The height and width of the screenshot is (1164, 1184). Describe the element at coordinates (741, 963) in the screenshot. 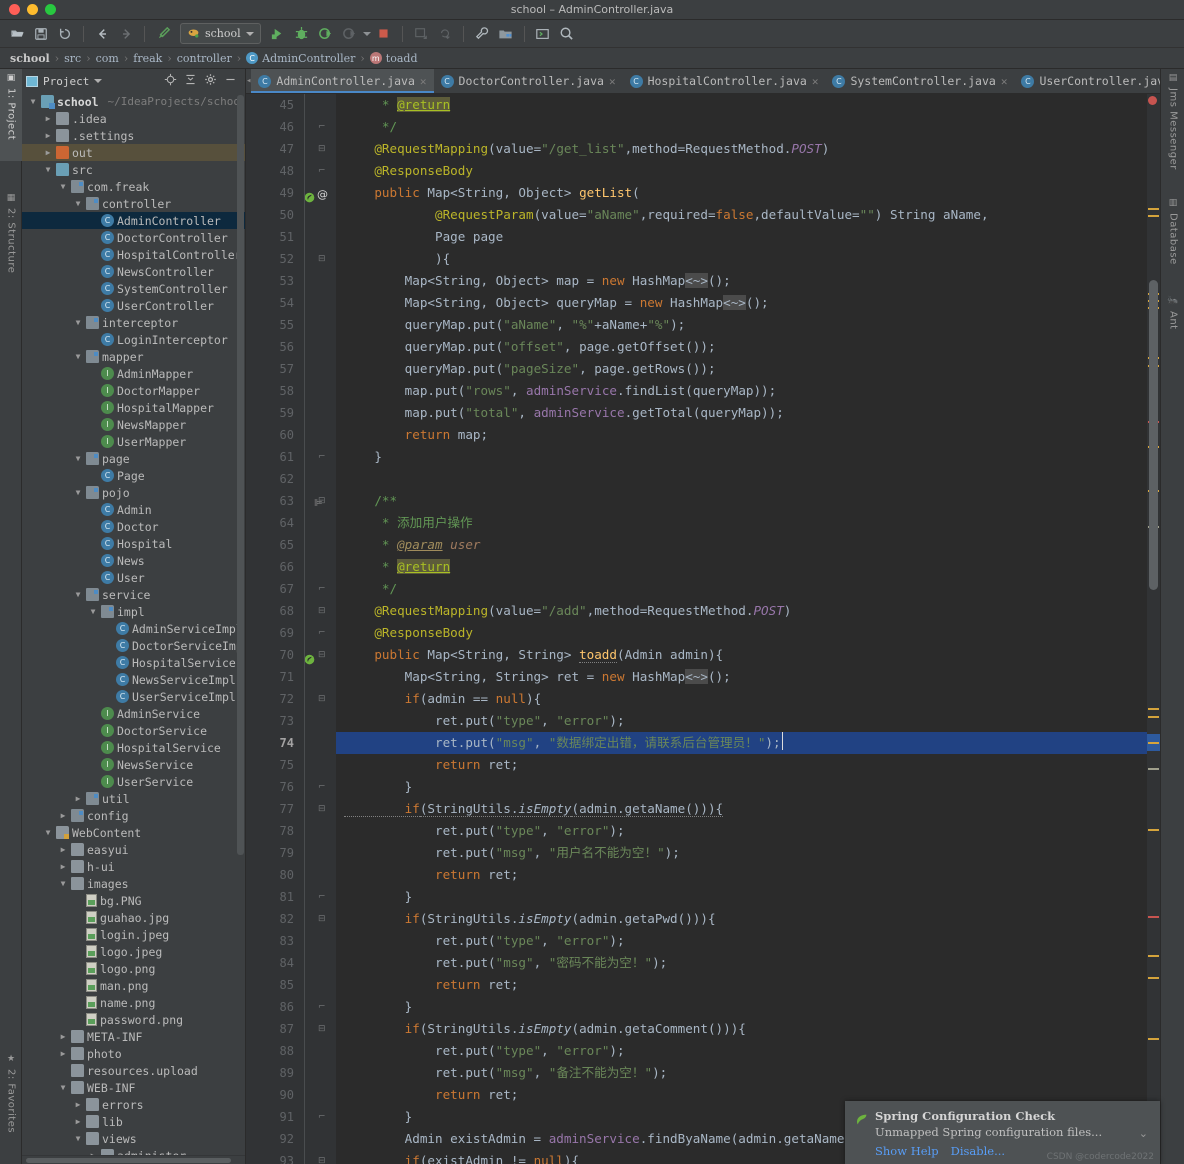

I see `code-line: ret.put("msg", "密码不能为空！");` at that location.